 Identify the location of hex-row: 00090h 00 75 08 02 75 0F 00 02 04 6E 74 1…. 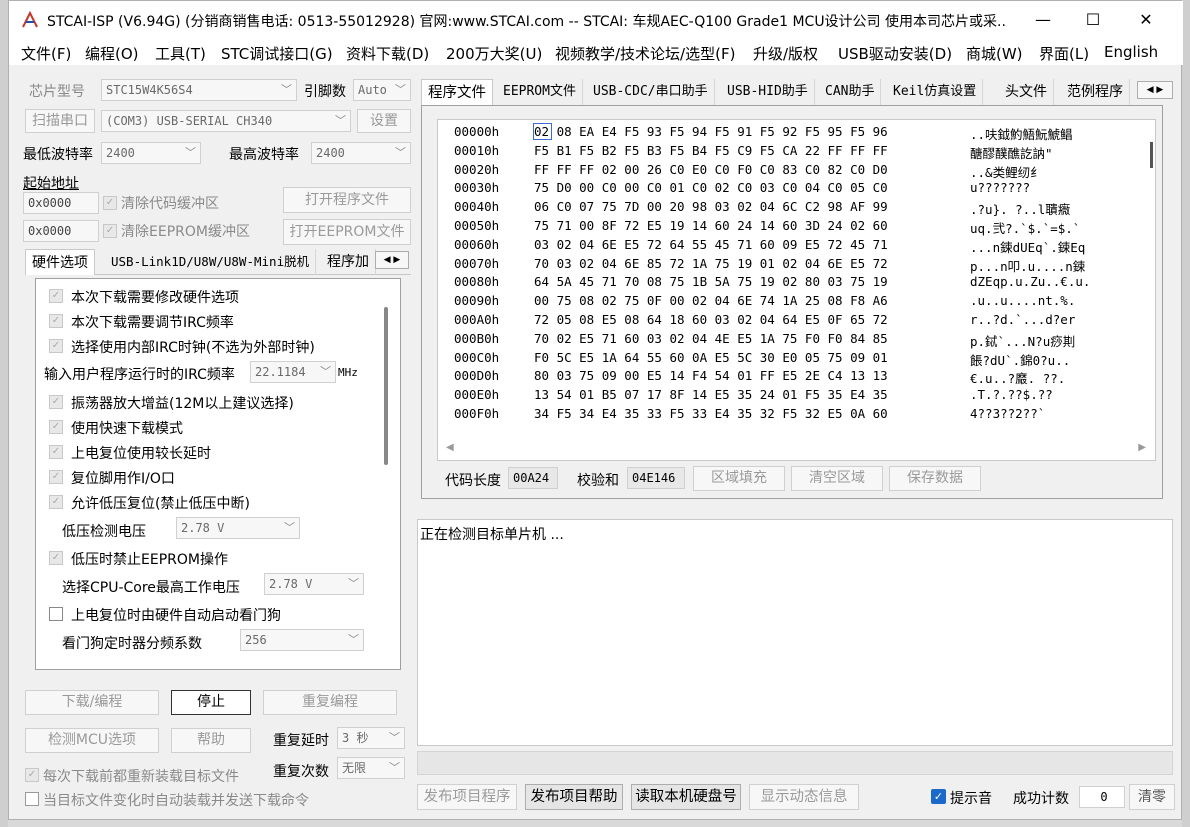
(796, 302).